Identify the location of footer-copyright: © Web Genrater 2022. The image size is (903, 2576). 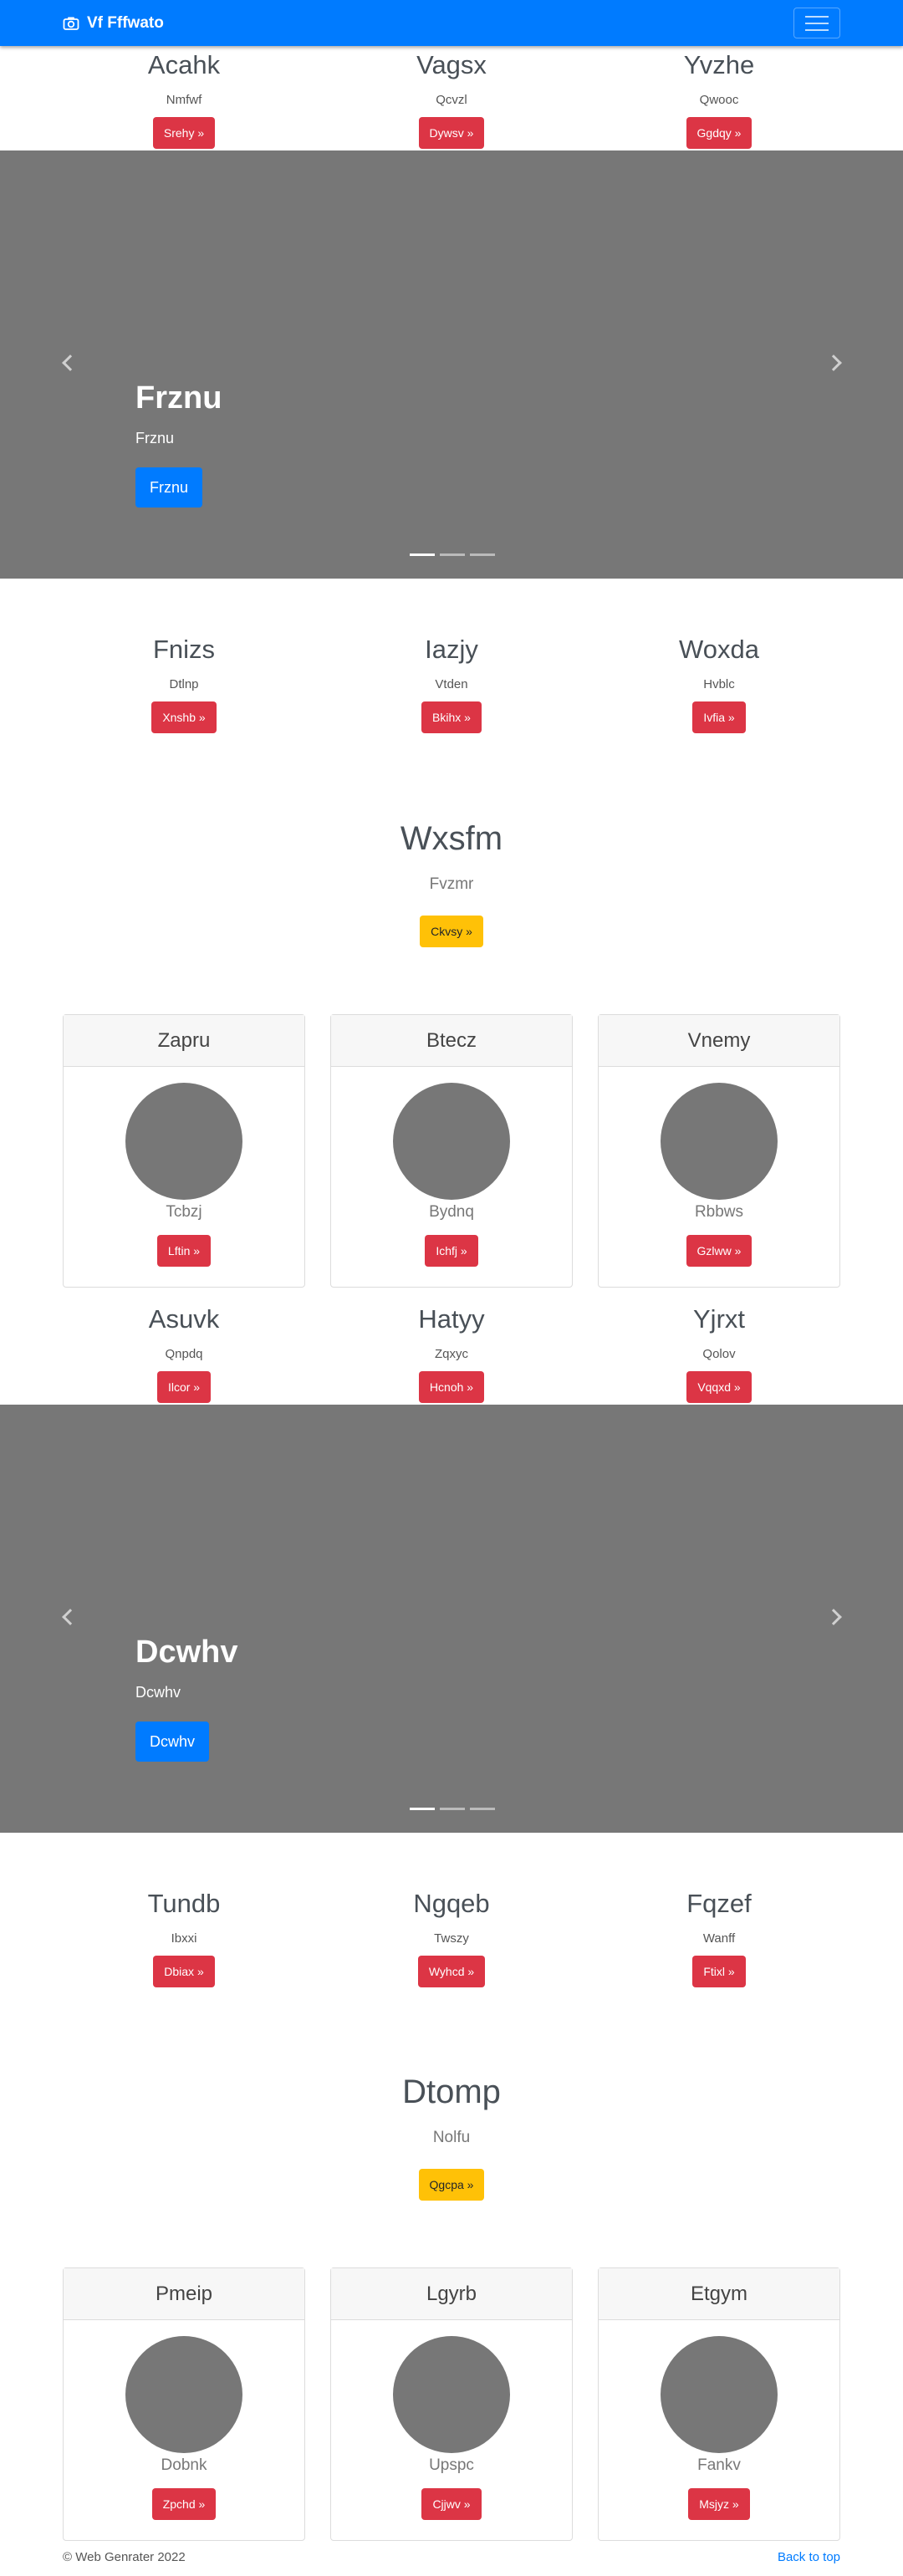
(125, 2557).